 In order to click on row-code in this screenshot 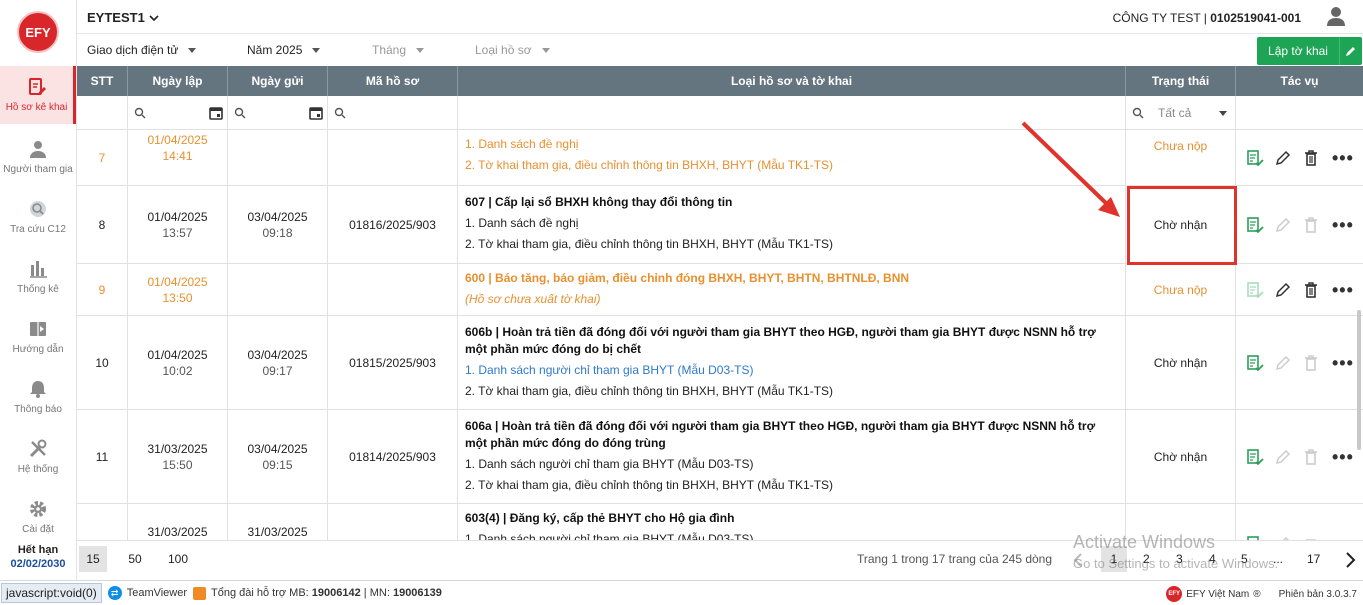, I will do `click(393, 157)`.